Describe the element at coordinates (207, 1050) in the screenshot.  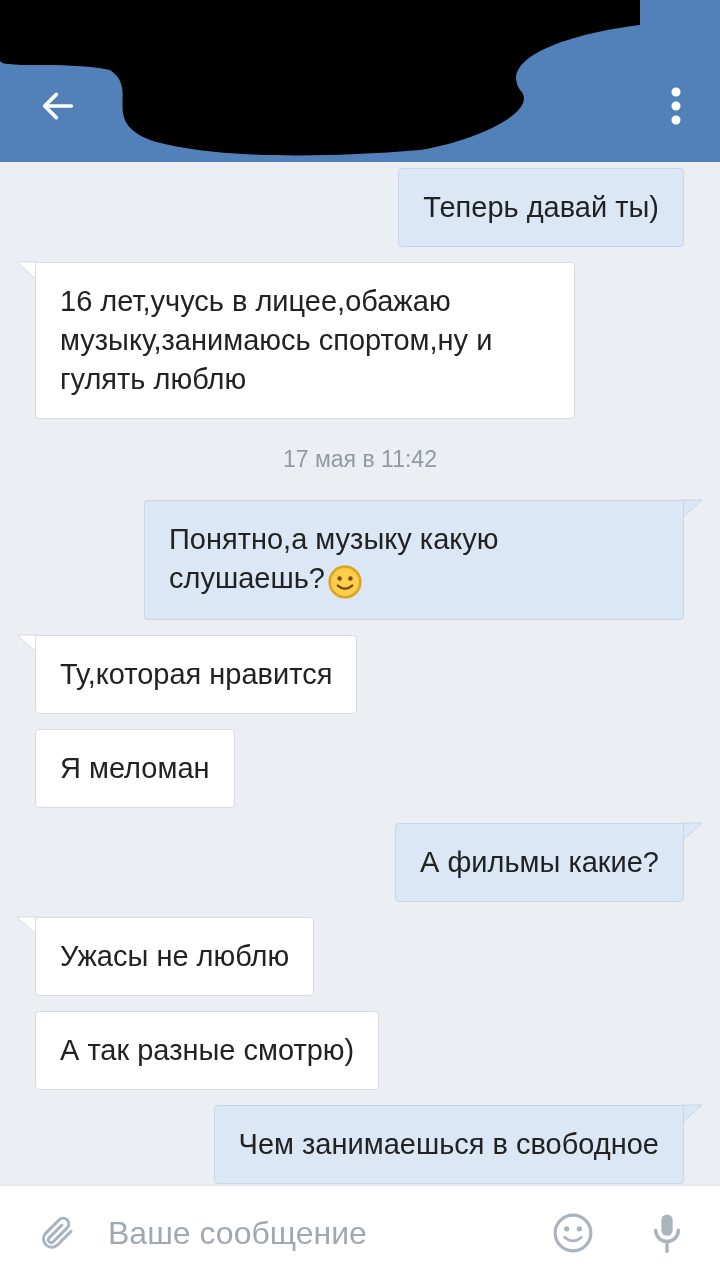
I see `incoming-message: А так разные смотрю)` at that location.